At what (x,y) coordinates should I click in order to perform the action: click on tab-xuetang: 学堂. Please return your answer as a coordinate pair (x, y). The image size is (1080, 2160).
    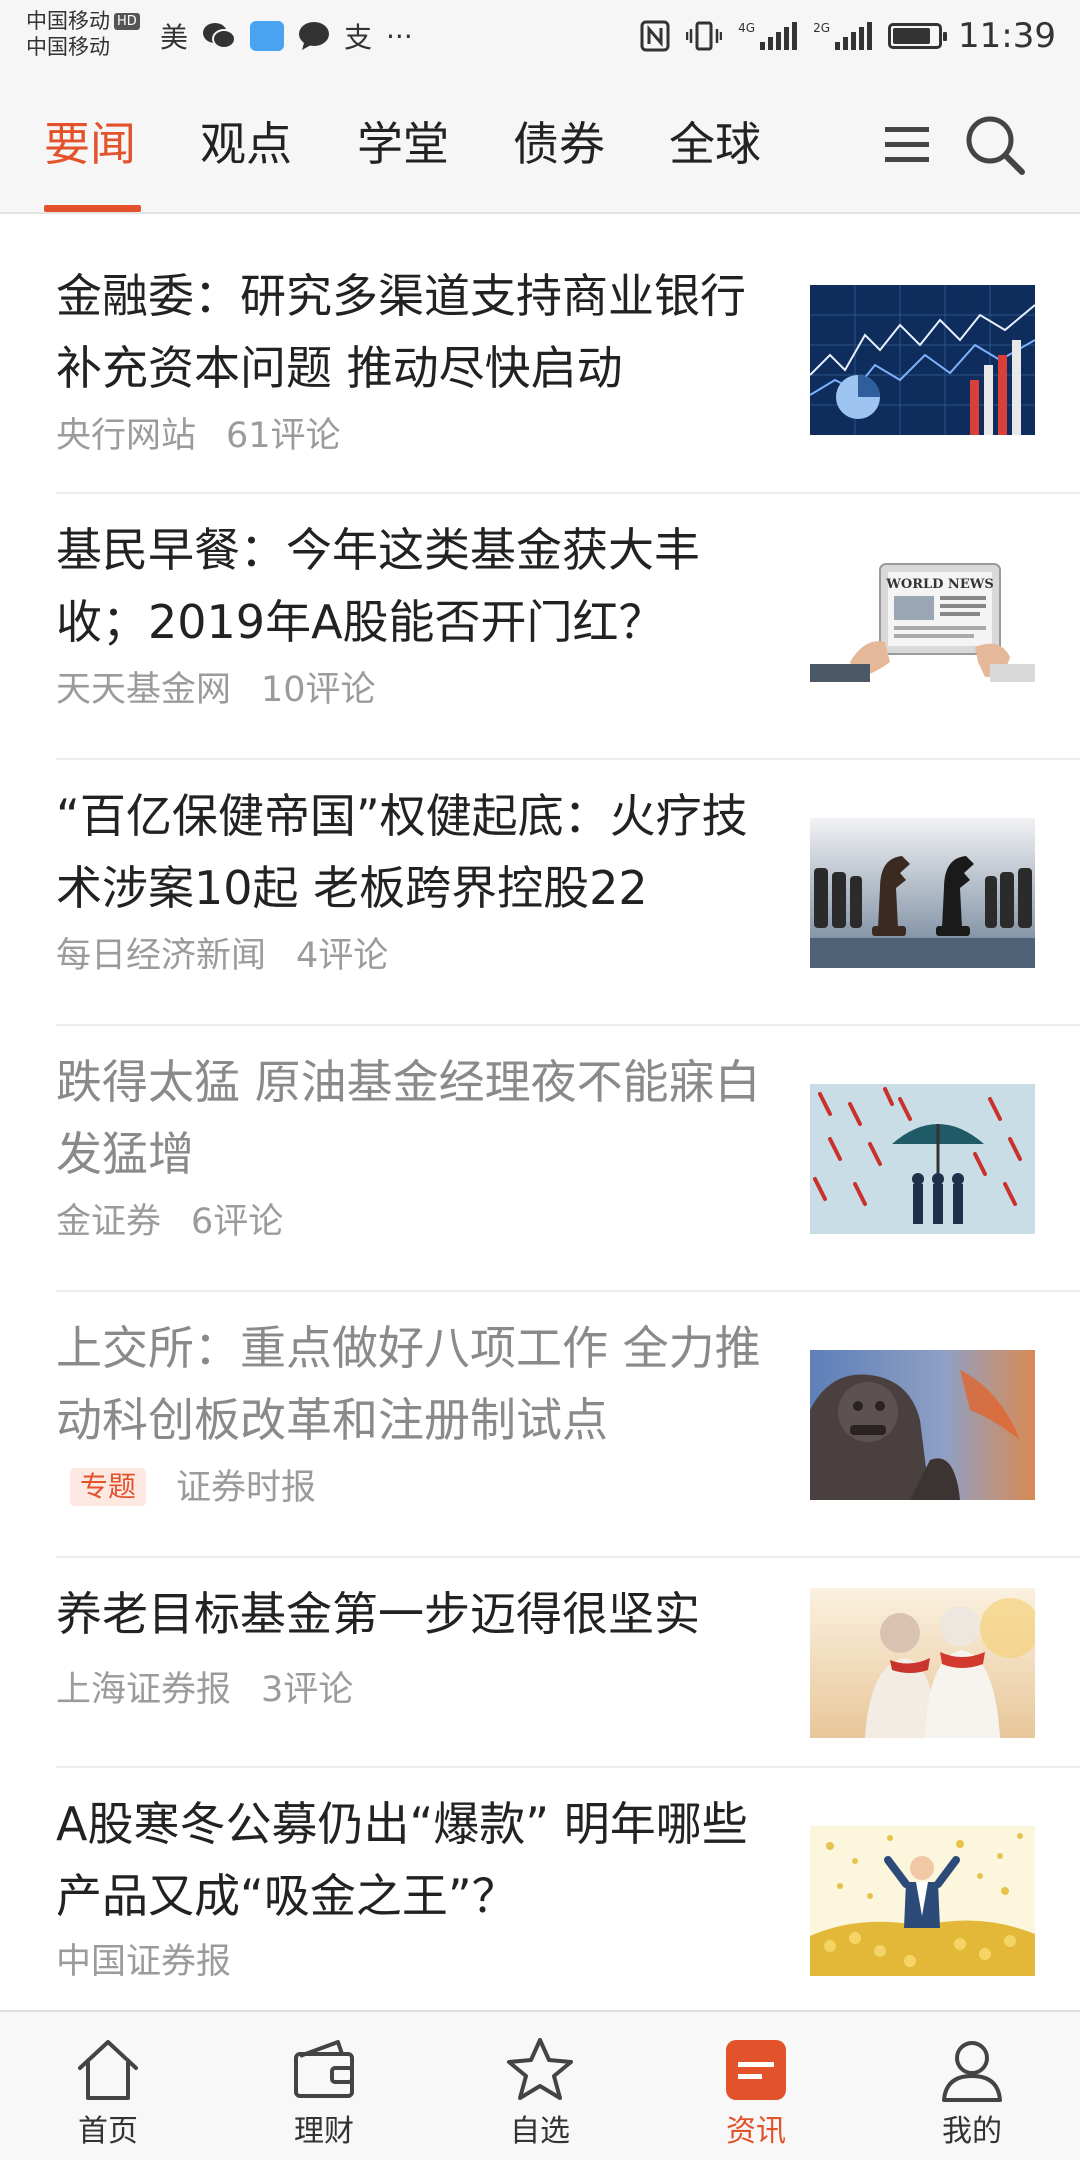
    Looking at the image, I should click on (403, 144).